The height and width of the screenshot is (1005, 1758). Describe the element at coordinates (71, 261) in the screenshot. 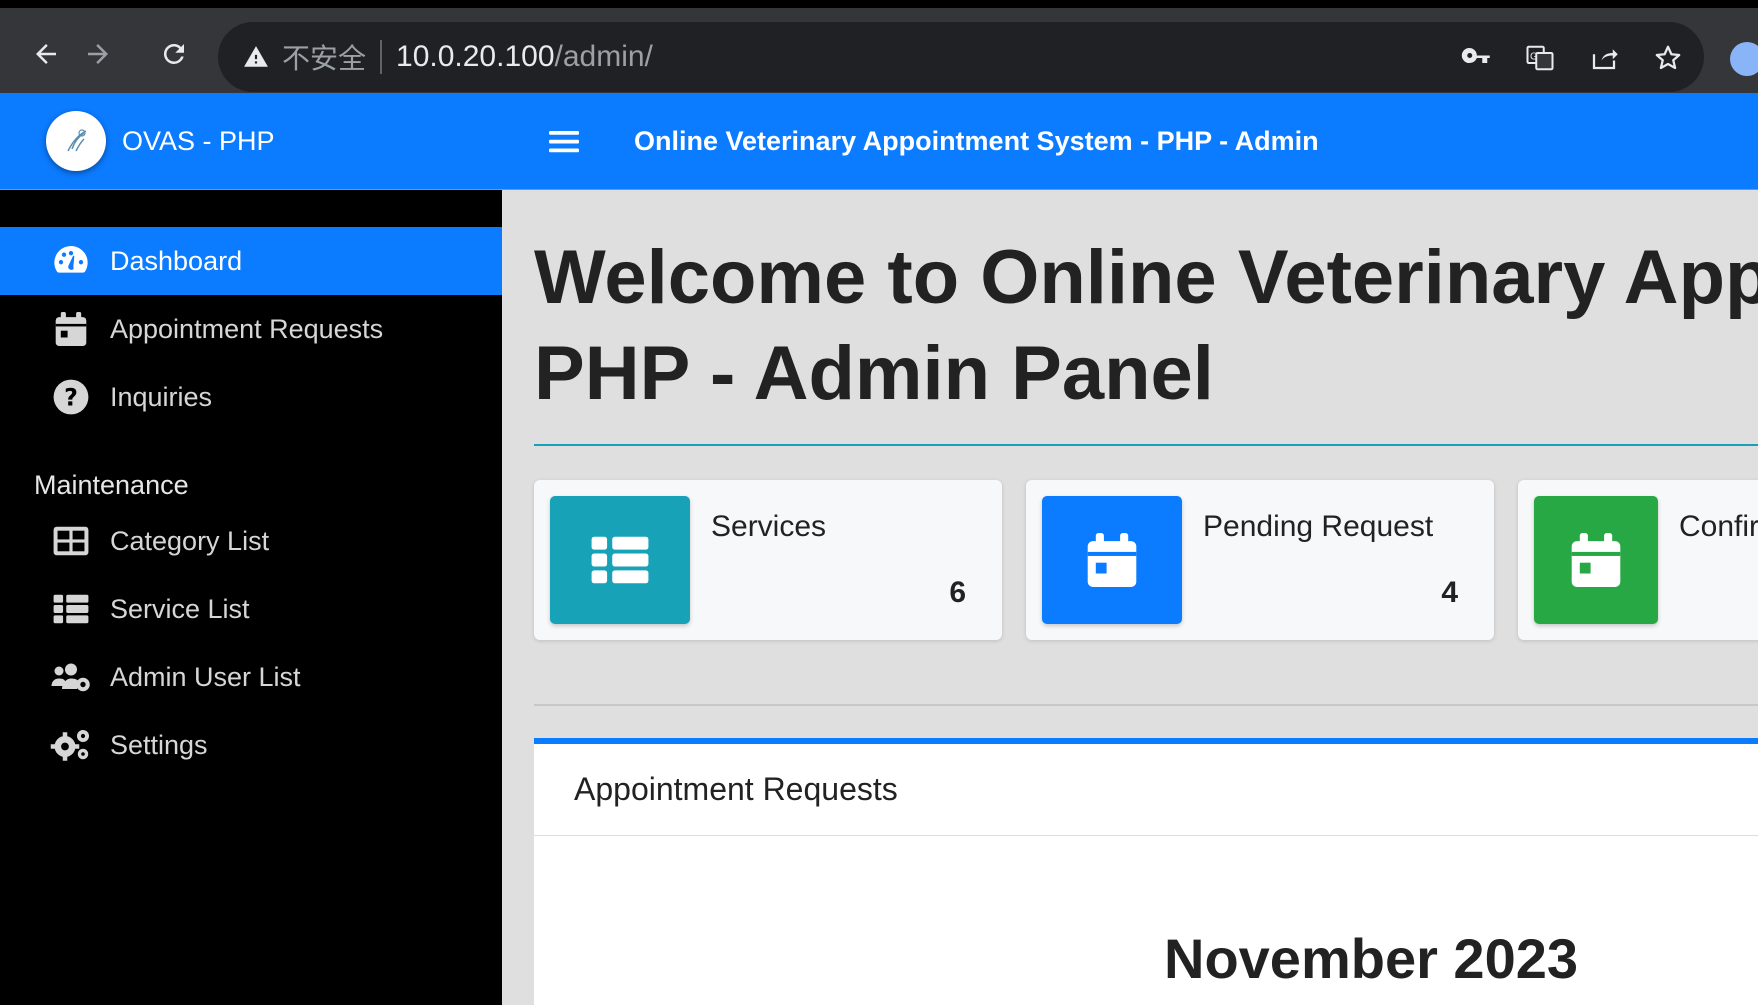

I see `dashboard-icon` at that location.